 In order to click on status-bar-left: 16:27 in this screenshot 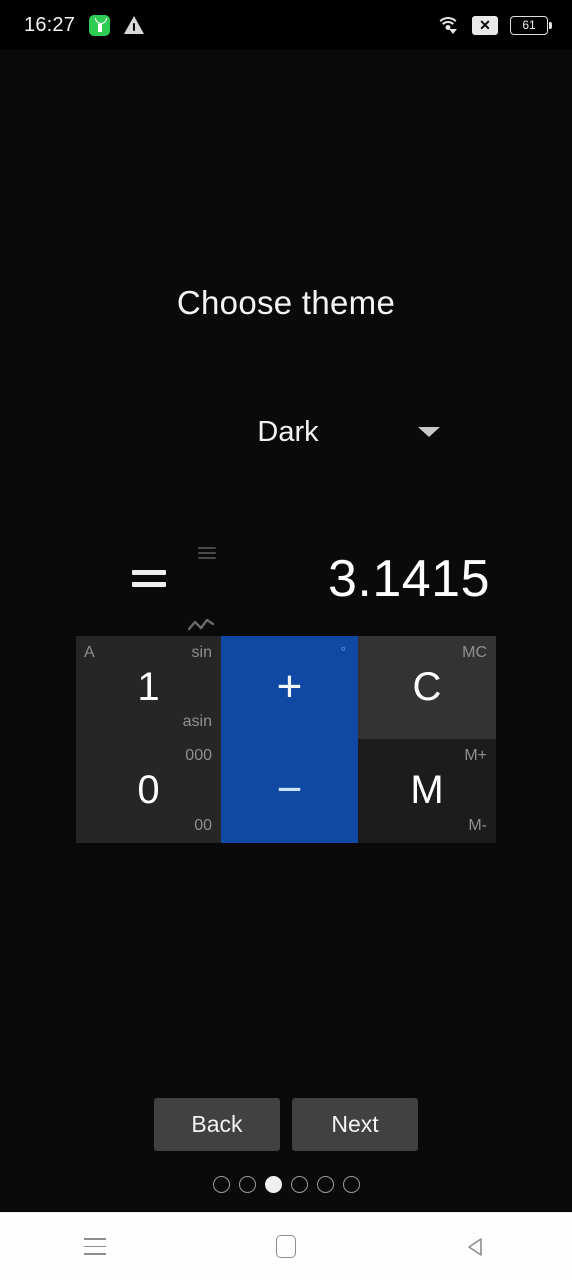, I will do `click(84, 25)`.